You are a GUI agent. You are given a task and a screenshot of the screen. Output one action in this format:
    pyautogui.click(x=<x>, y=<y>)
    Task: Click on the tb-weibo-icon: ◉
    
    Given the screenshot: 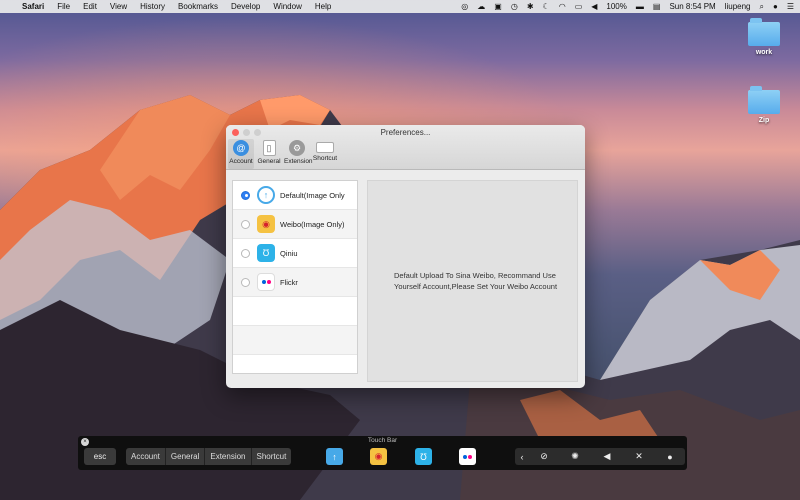 What is the action you would take?
    pyautogui.click(x=378, y=456)
    